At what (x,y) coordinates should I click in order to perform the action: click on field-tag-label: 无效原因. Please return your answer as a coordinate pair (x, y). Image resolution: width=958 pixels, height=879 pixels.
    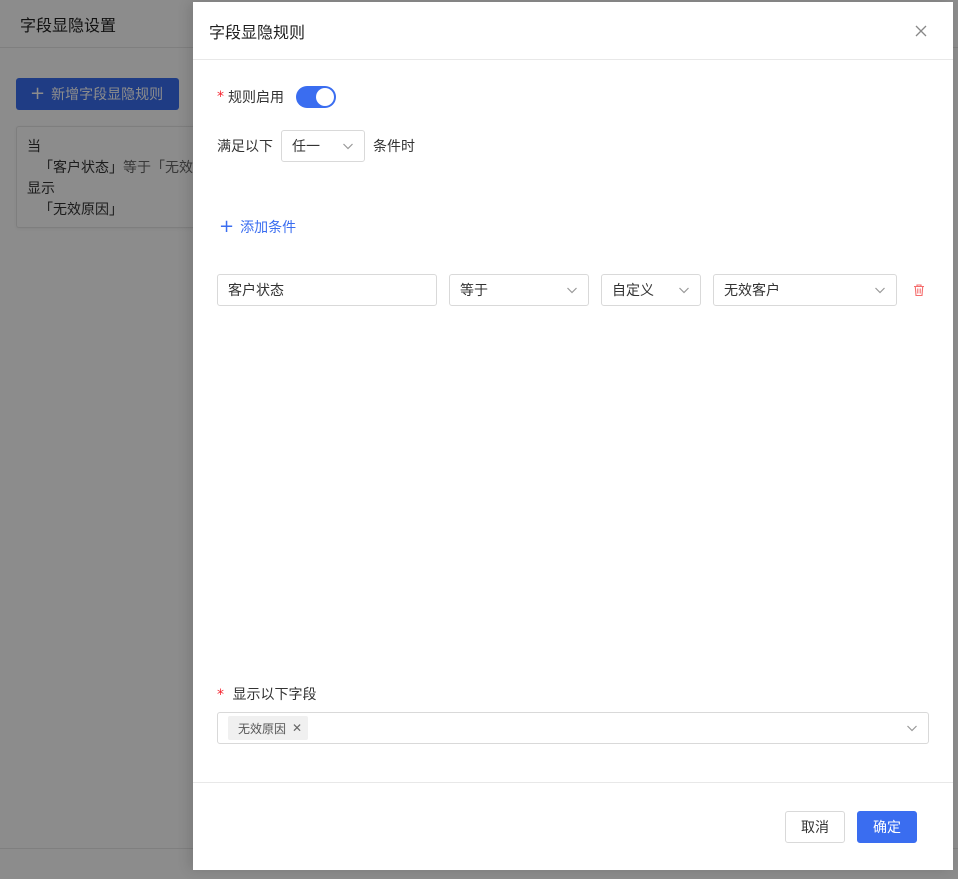
    Looking at the image, I should click on (262, 728).